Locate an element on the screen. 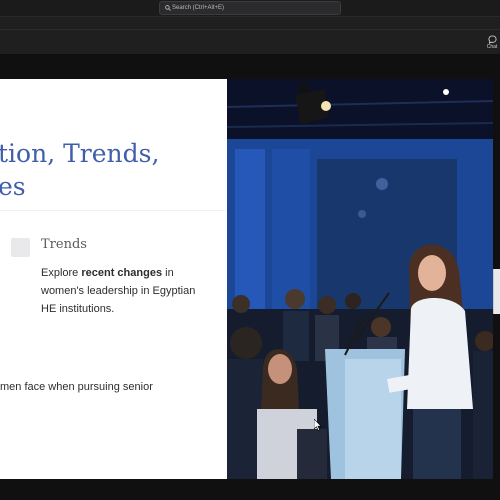  checkbox-icon is located at coordinates (20, 247).